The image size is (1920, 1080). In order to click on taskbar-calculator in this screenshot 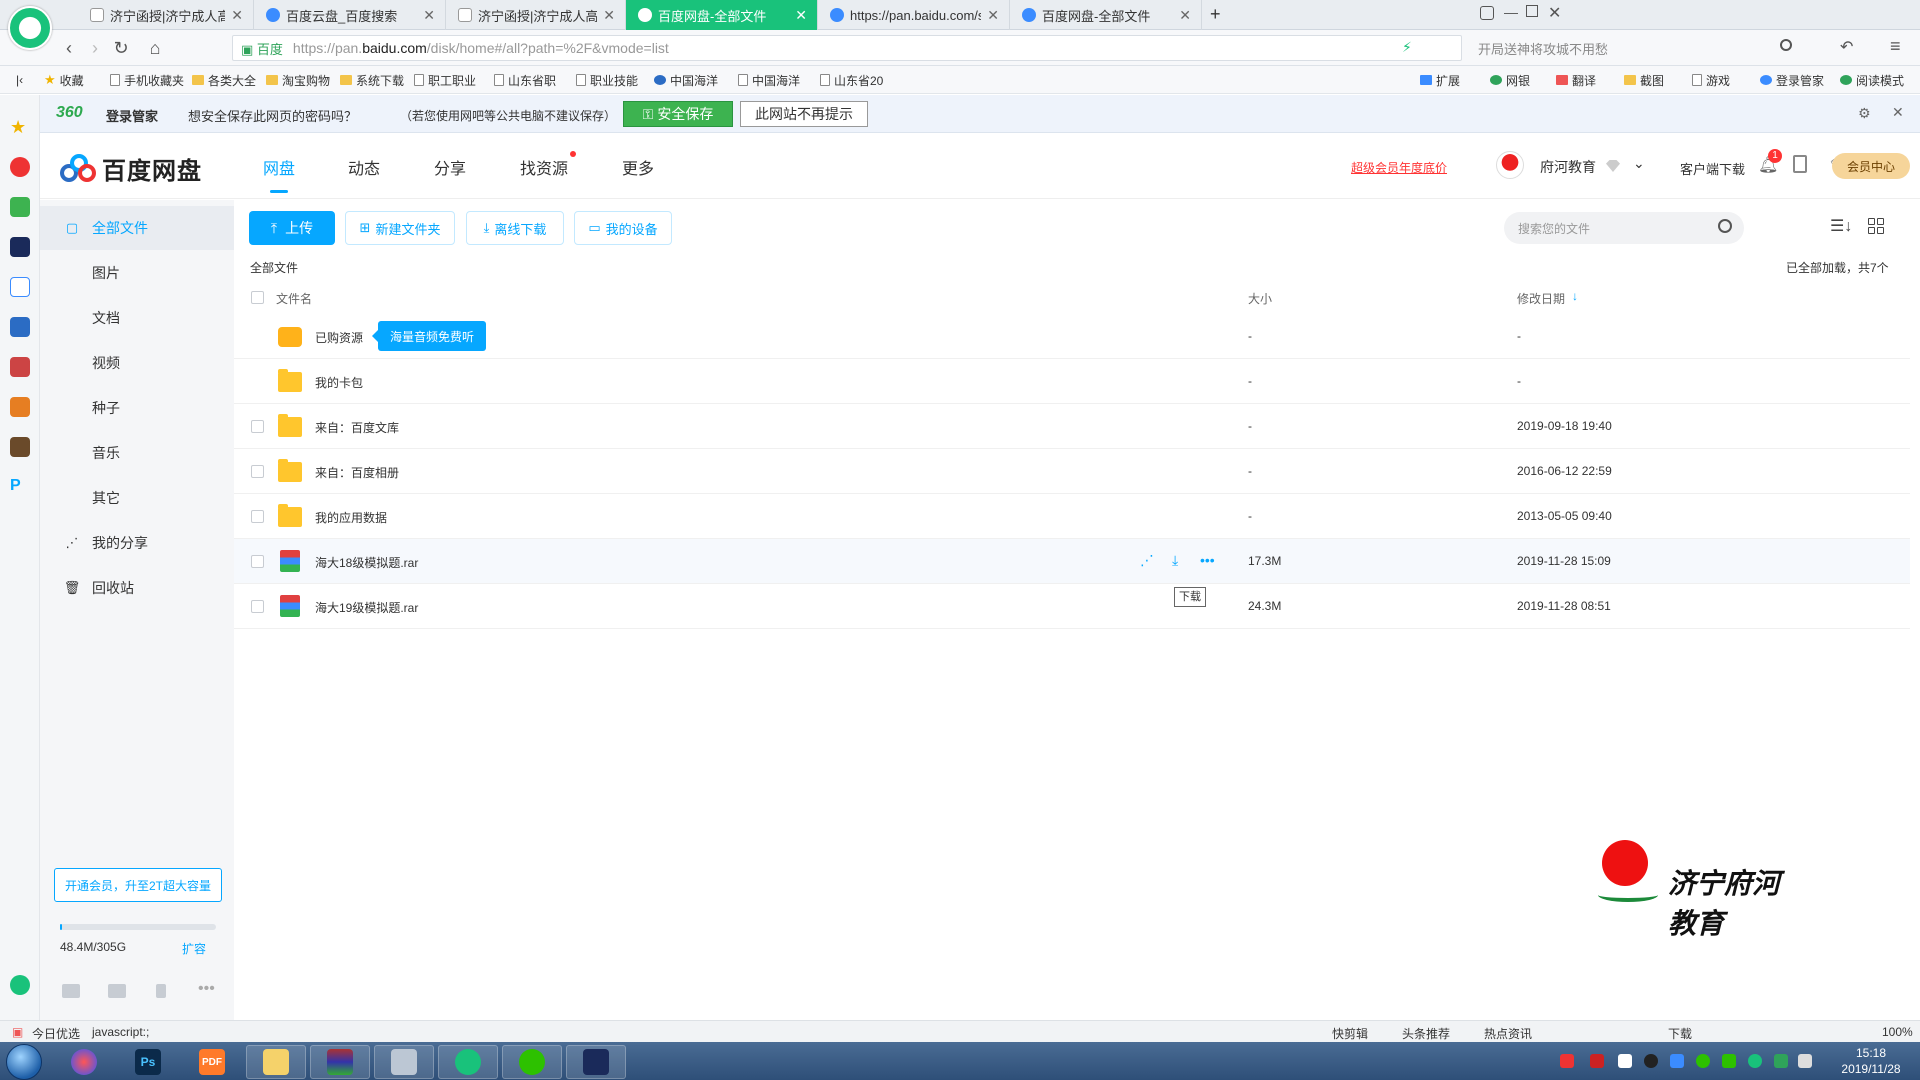, I will do `click(404, 1062)`.